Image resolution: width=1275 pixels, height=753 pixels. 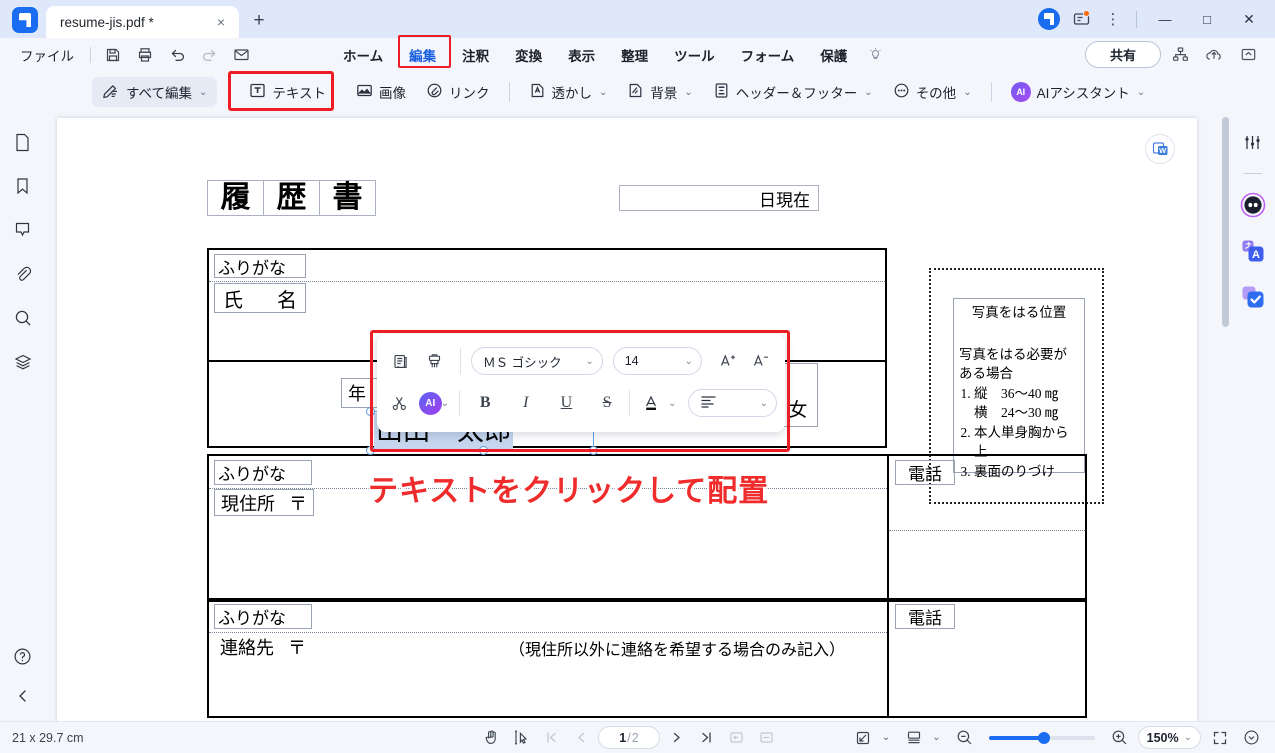 I want to click on font-family-value: ＭＳ ゴシック, so click(x=522, y=362).